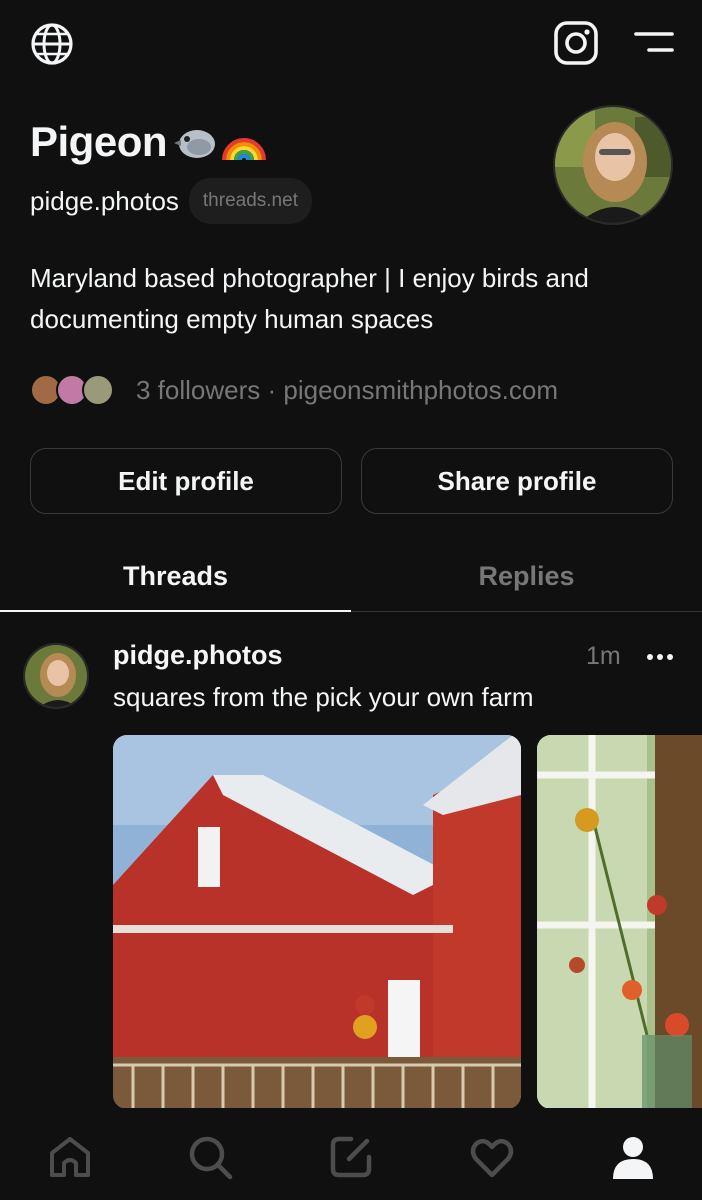 The image size is (702, 1200). I want to click on home-icon, so click(70, 1157).